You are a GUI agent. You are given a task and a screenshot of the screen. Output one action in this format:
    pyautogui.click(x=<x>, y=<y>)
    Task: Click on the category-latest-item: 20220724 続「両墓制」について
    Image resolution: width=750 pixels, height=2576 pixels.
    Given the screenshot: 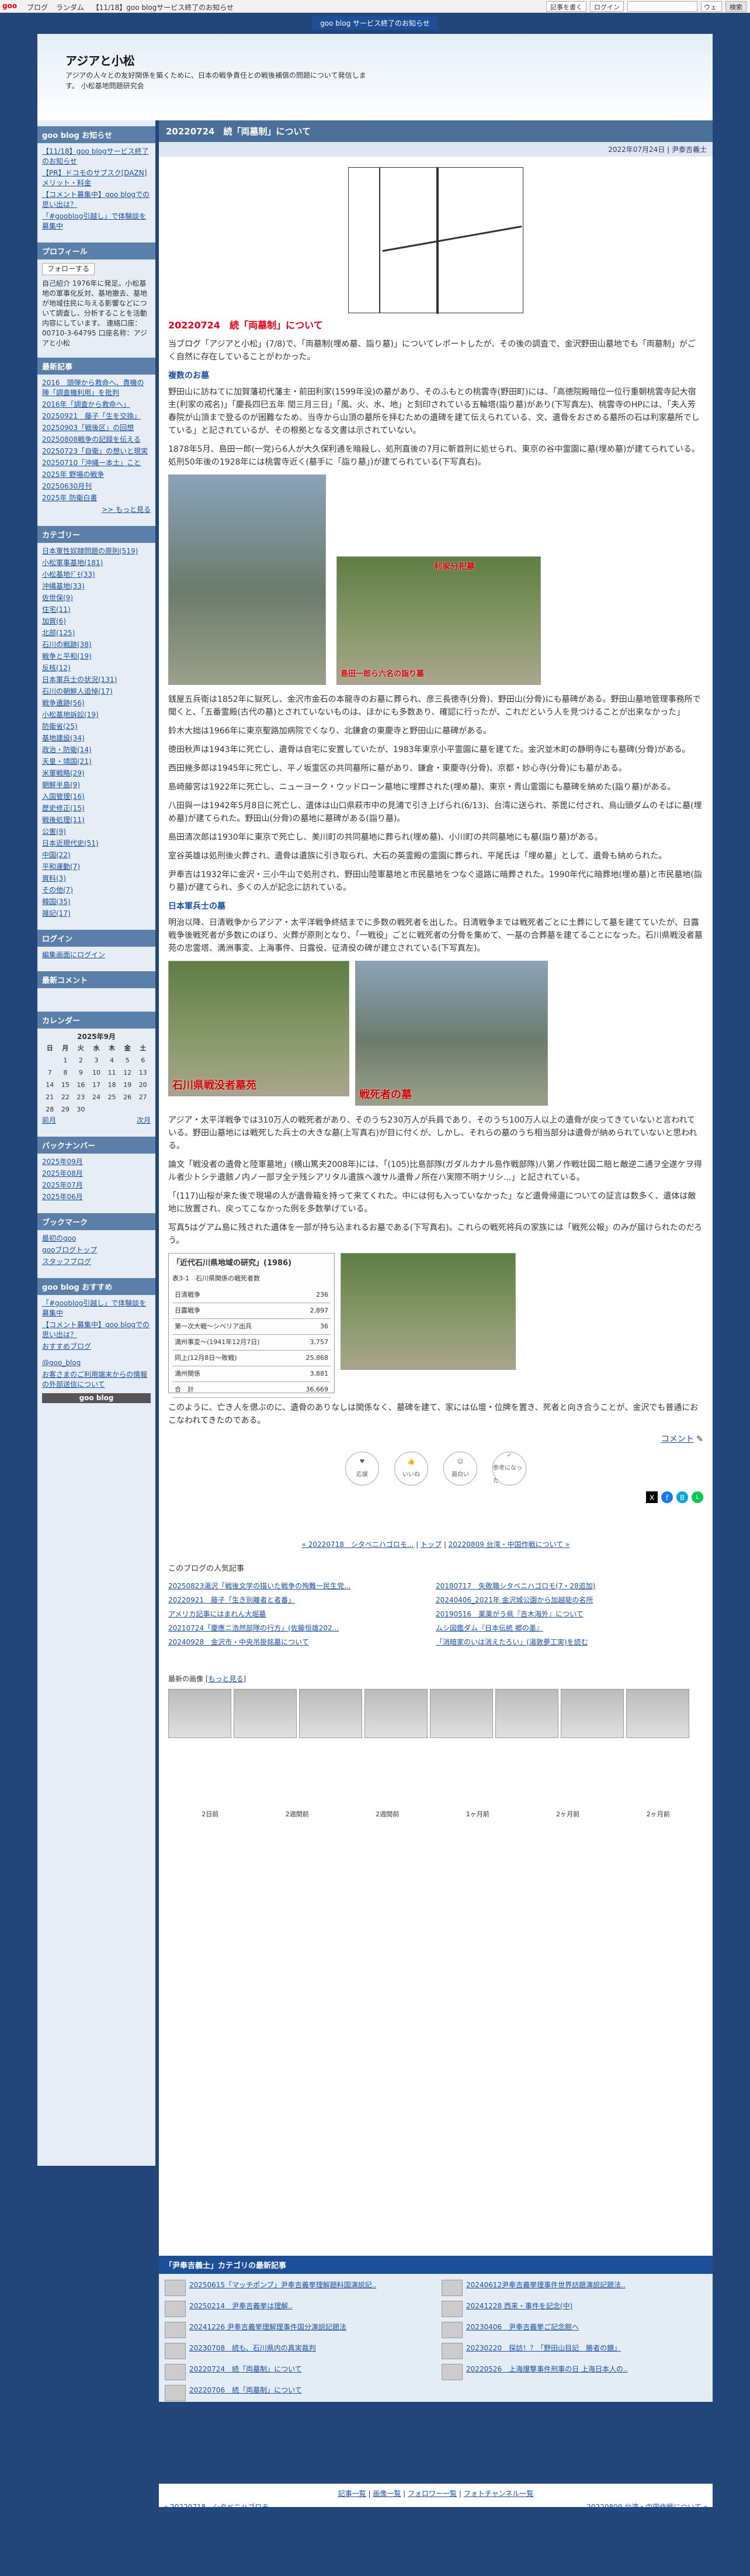 What is the action you would take?
    pyautogui.click(x=297, y=2372)
    